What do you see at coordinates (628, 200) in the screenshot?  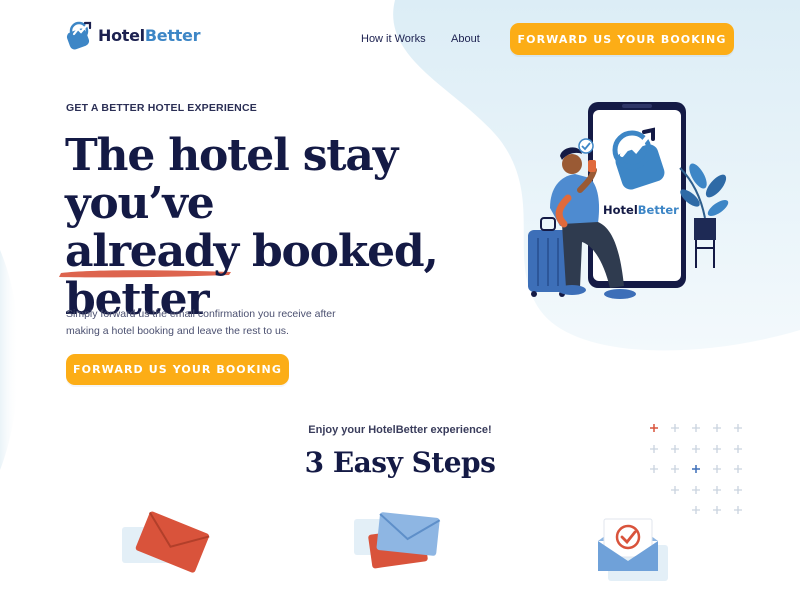 I see `hero-illustration: HotelBetter` at bounding box center [628, 200].